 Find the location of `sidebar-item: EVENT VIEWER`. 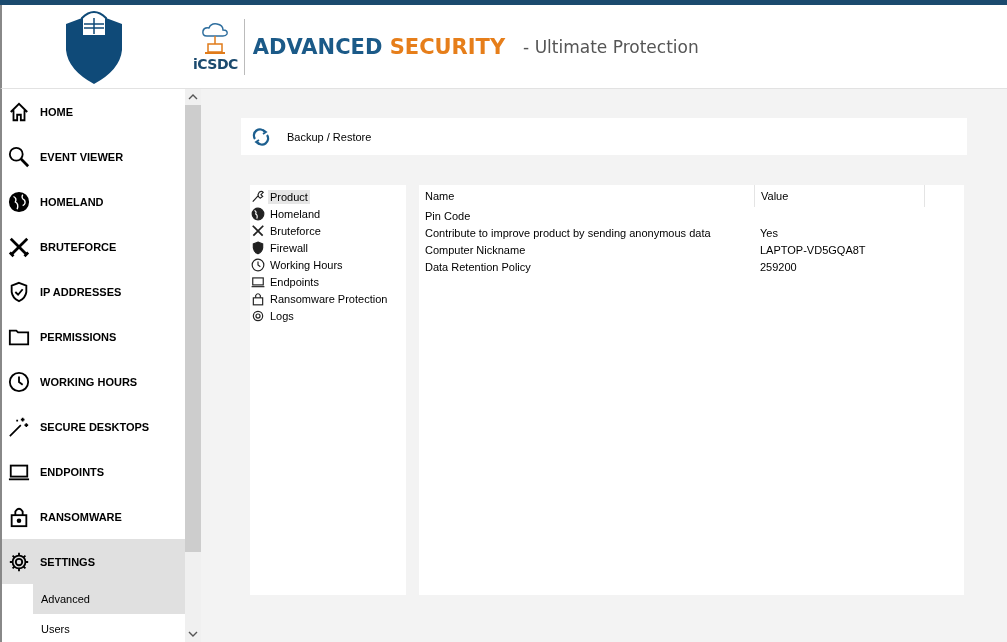

sidebar-item: EVENT VIEWER is located at coordinates (93, 156).